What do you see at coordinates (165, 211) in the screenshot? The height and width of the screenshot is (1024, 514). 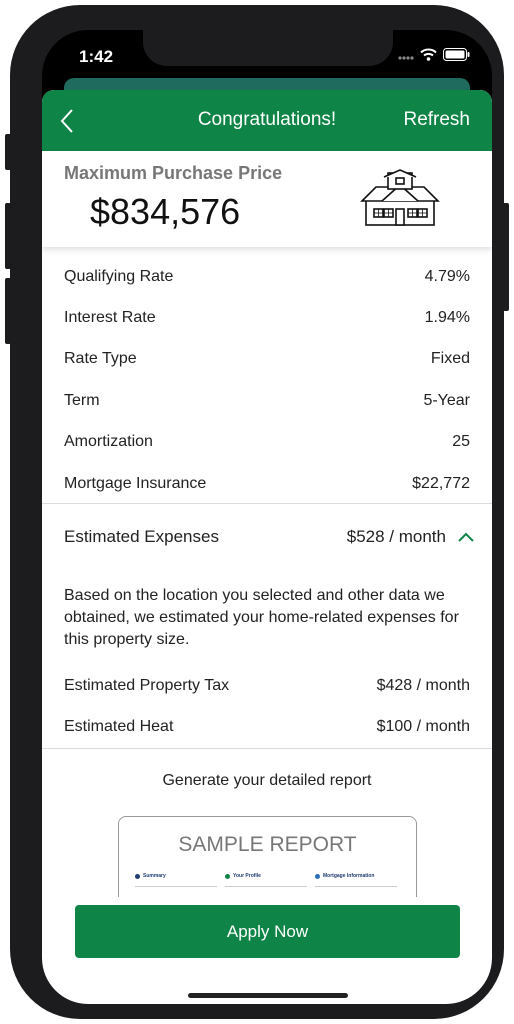 I see `price-value: $834,576` at bounding box center [165, 211].